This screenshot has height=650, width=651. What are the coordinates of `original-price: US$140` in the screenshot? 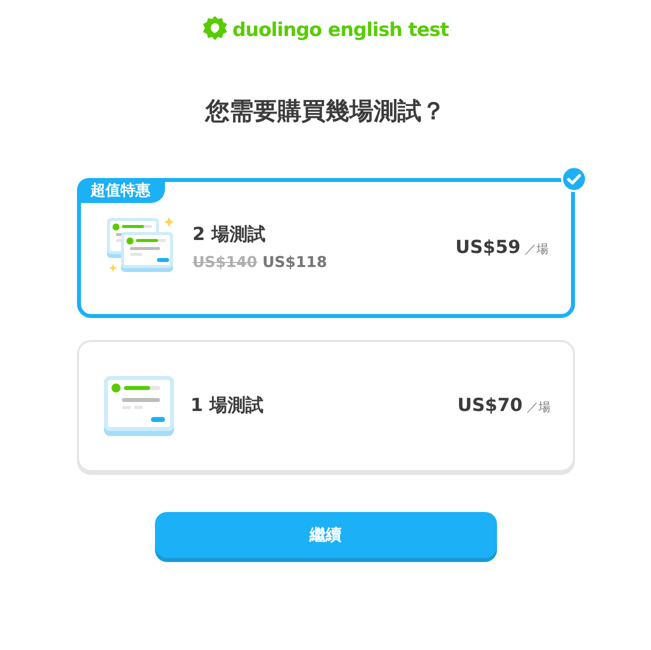 It's located at (225, 262).